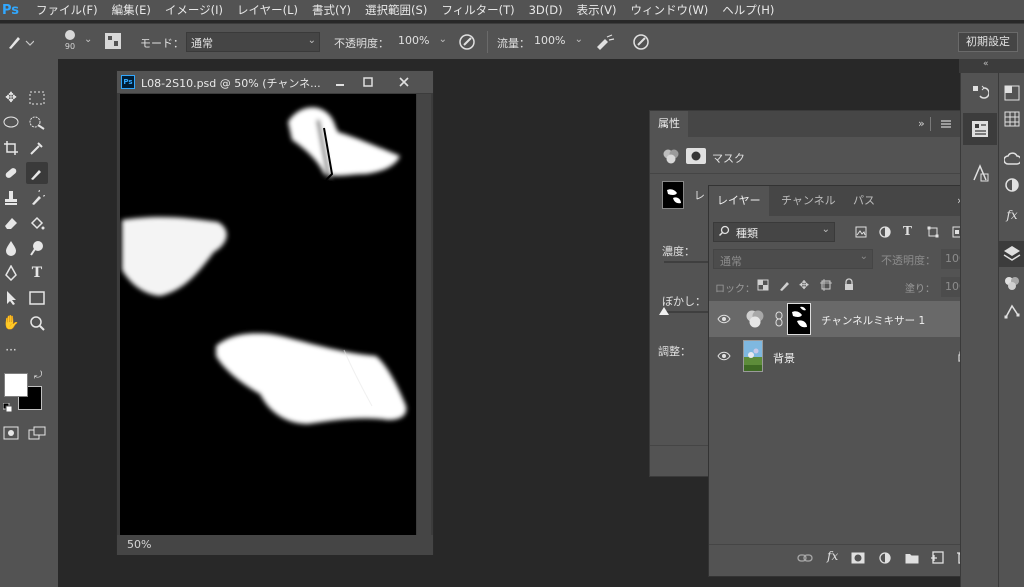 The width and height of the screenshot is (1024, 587). I want to click on blur-tool-icon, so click(11, 248).